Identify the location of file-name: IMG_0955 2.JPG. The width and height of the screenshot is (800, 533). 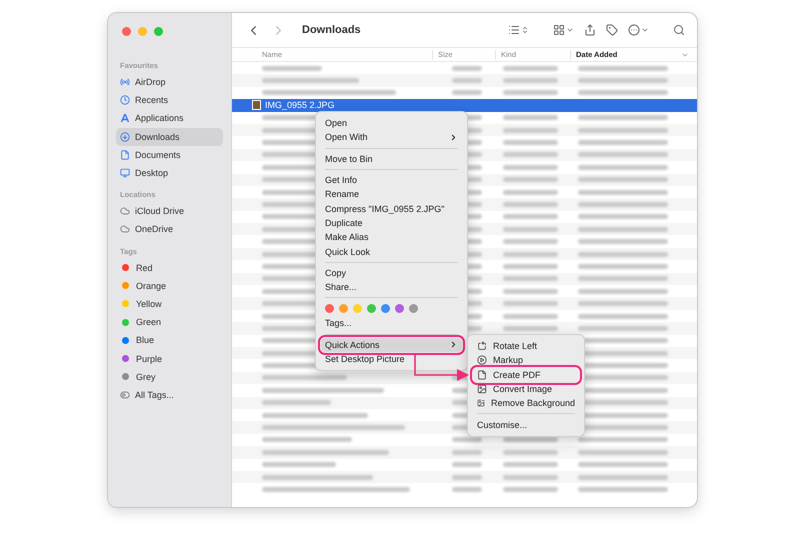
(332, 105).